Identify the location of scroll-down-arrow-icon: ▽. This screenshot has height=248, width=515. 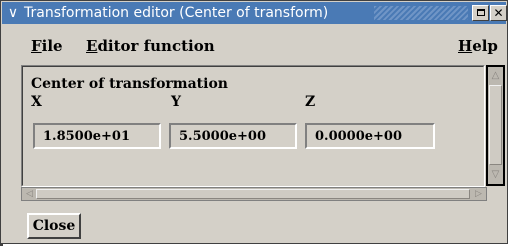
(495, 175).